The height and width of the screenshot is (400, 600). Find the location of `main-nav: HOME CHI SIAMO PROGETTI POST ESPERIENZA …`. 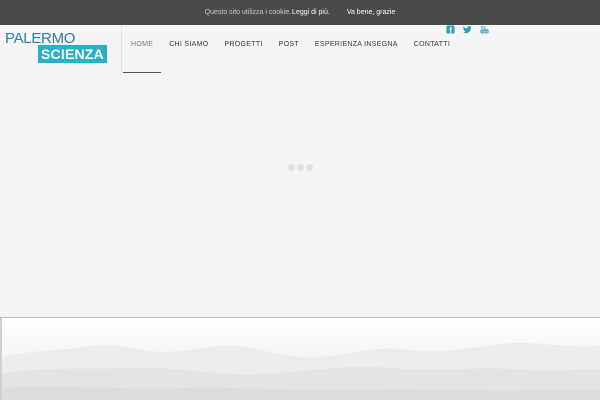

main-nav: HOME CHI SIAMO PROGETTI POST ESPERIENZA … is located at coordinates (290, 49).